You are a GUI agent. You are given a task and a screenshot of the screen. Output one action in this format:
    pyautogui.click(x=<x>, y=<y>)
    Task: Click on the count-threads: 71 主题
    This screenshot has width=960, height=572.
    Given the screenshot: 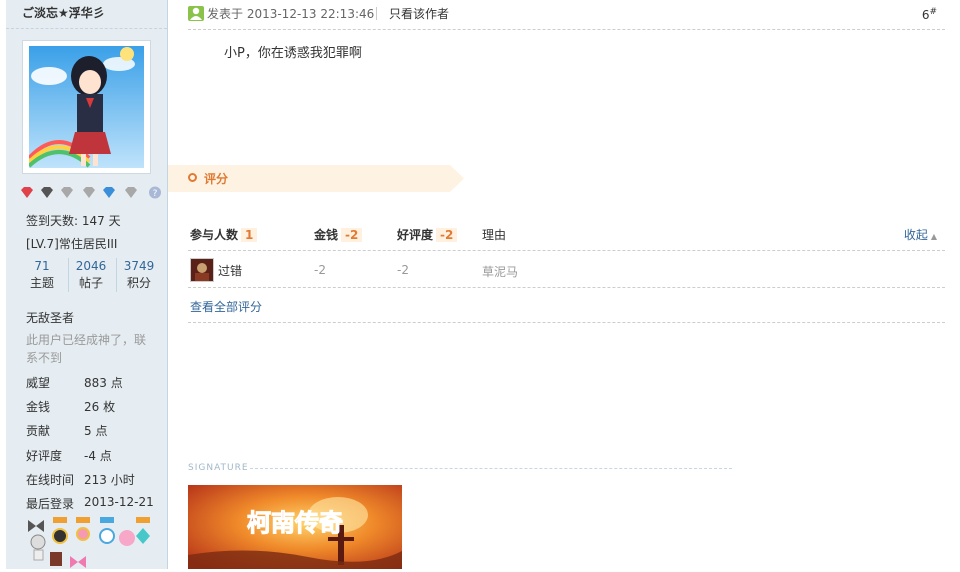 What is the action you would take?
    pyautogui.click(x=42, y=275)
    